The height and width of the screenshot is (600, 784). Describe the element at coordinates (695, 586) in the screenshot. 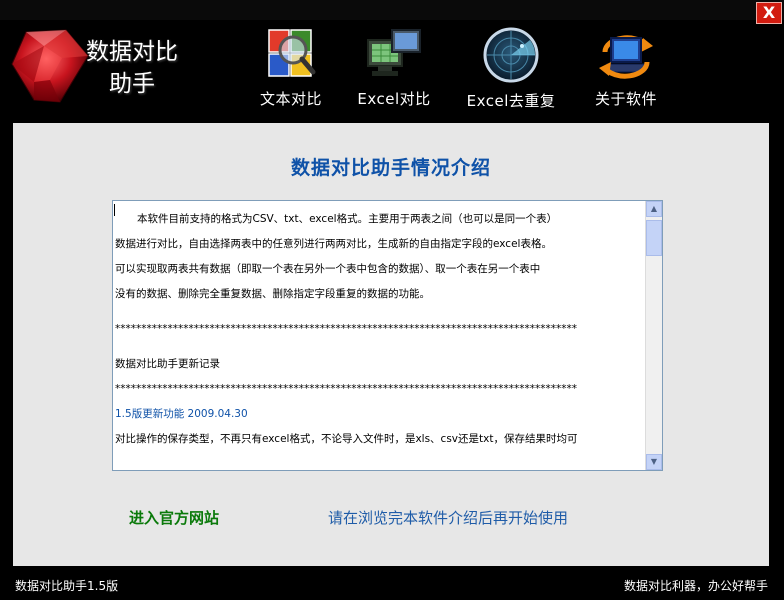

I see `status-slogan: 数据对比利器，办公好帮手` at that location.